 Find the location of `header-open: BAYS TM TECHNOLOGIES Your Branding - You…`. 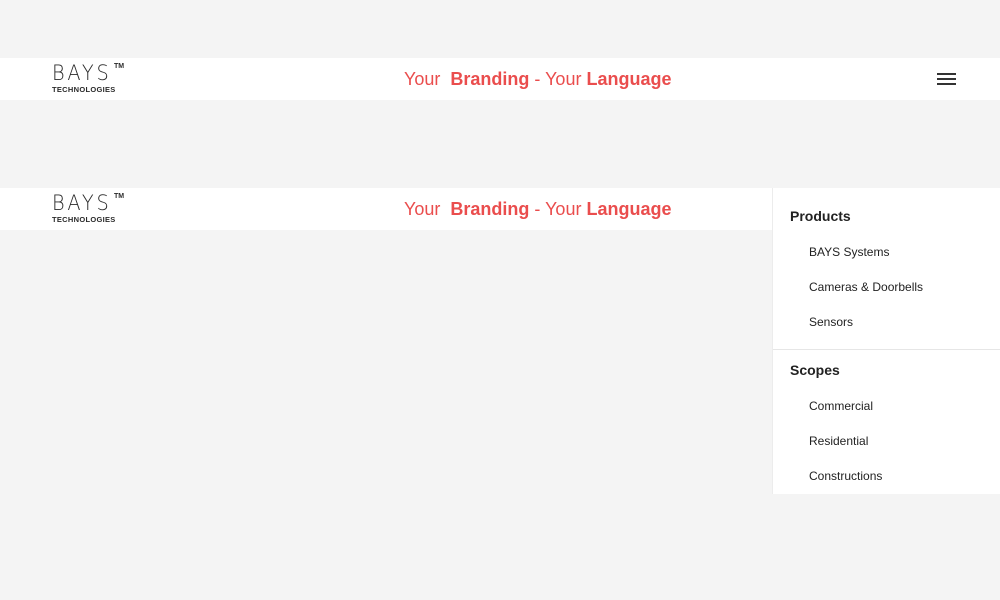

header-open: BAYS TM TECHNOLOGIES Your Branding - You… is located at coordinates (386, 209).